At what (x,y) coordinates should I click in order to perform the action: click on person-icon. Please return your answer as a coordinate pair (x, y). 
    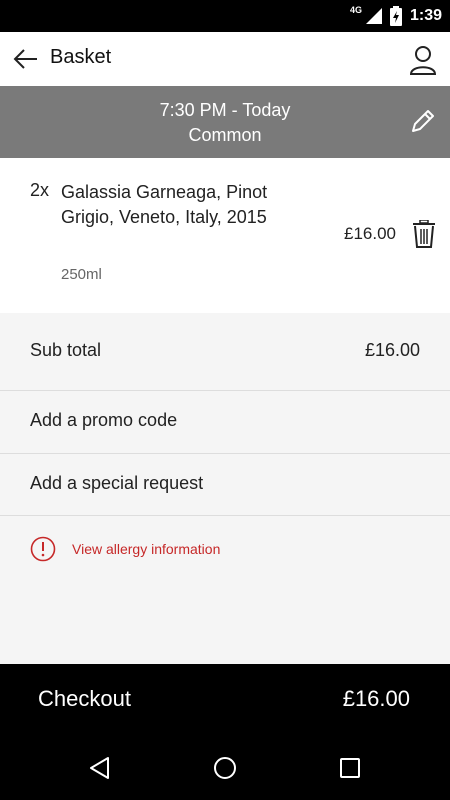
    Looking at the image, I should click on (423, 60).